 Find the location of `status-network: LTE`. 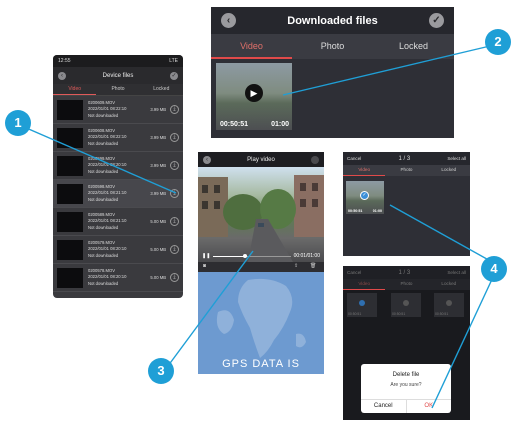

status-network: LTE is located at coordinates (173, 61).